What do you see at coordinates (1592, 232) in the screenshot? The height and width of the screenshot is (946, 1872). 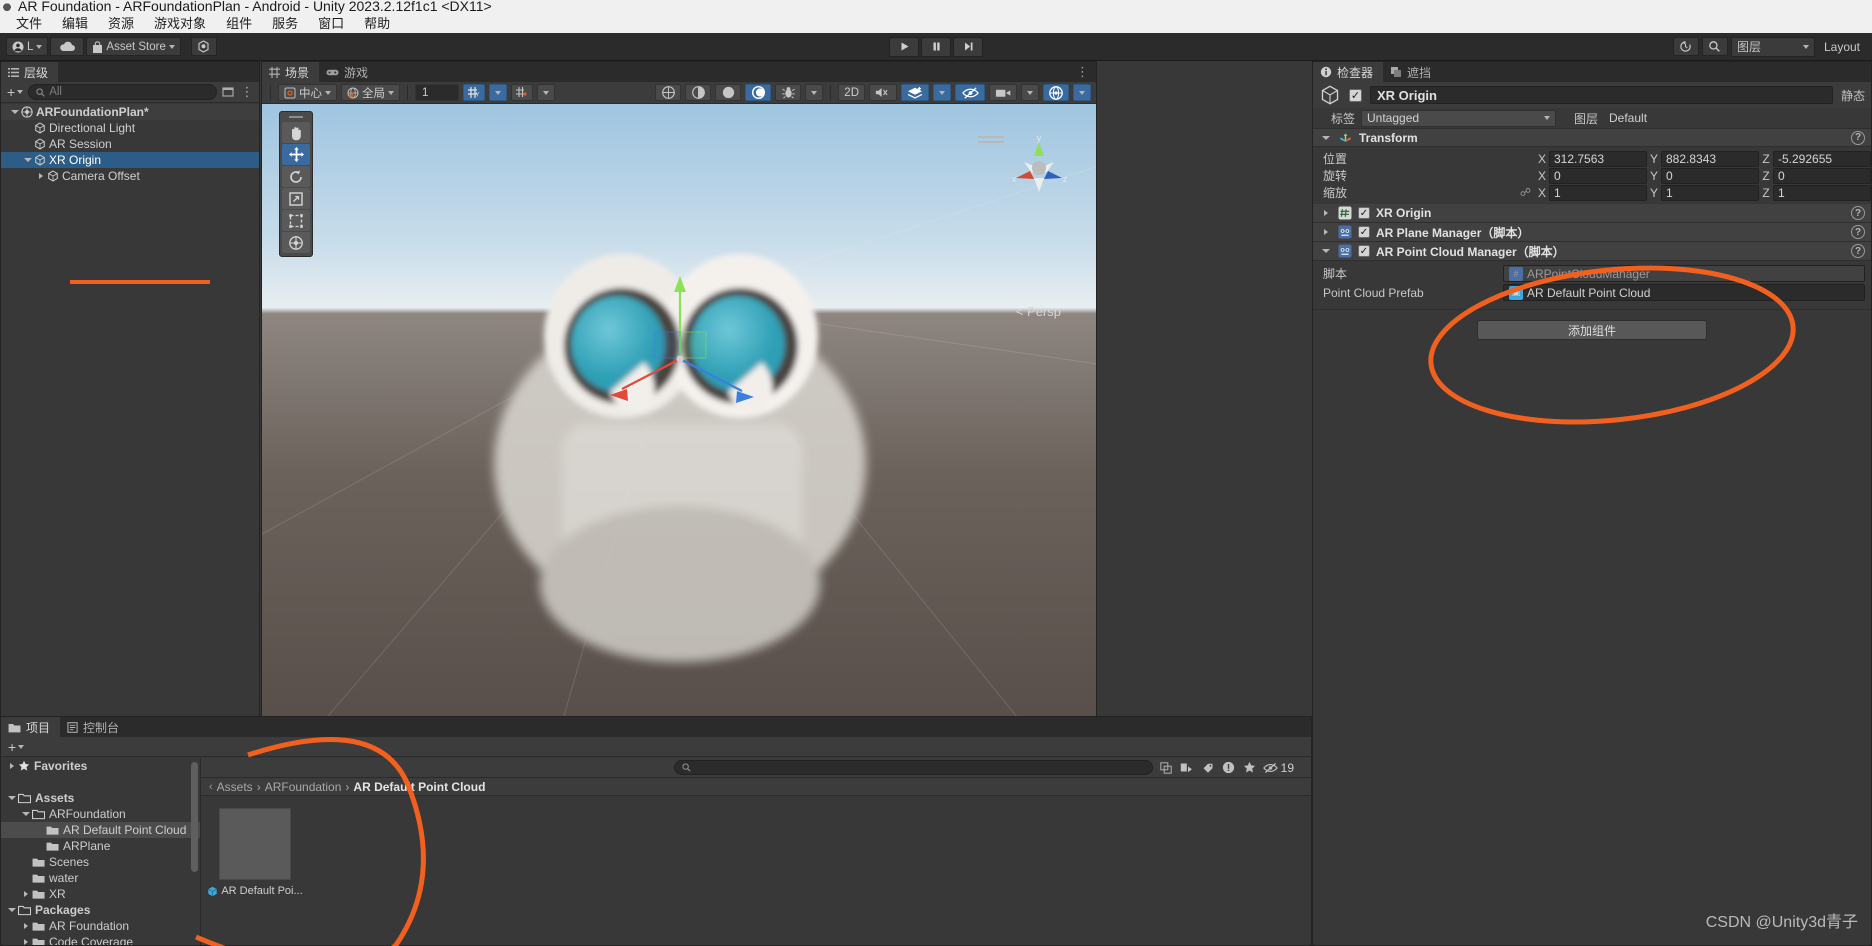 I see `component-row-1: ✓ AR Plane Manager（脚本）?` at bounding box center [1592, 232].